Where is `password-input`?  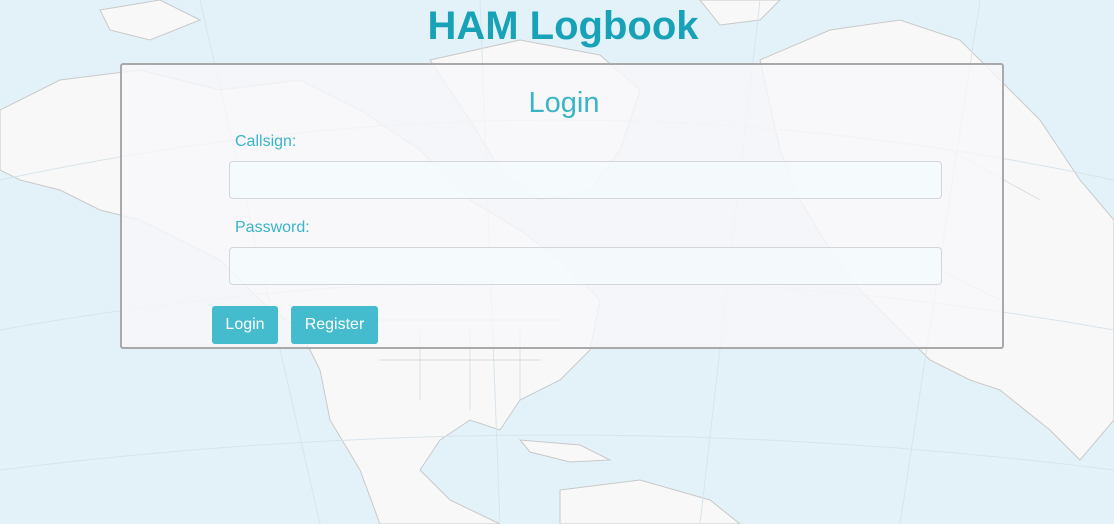
password-input is located at coordinates (585, 266).